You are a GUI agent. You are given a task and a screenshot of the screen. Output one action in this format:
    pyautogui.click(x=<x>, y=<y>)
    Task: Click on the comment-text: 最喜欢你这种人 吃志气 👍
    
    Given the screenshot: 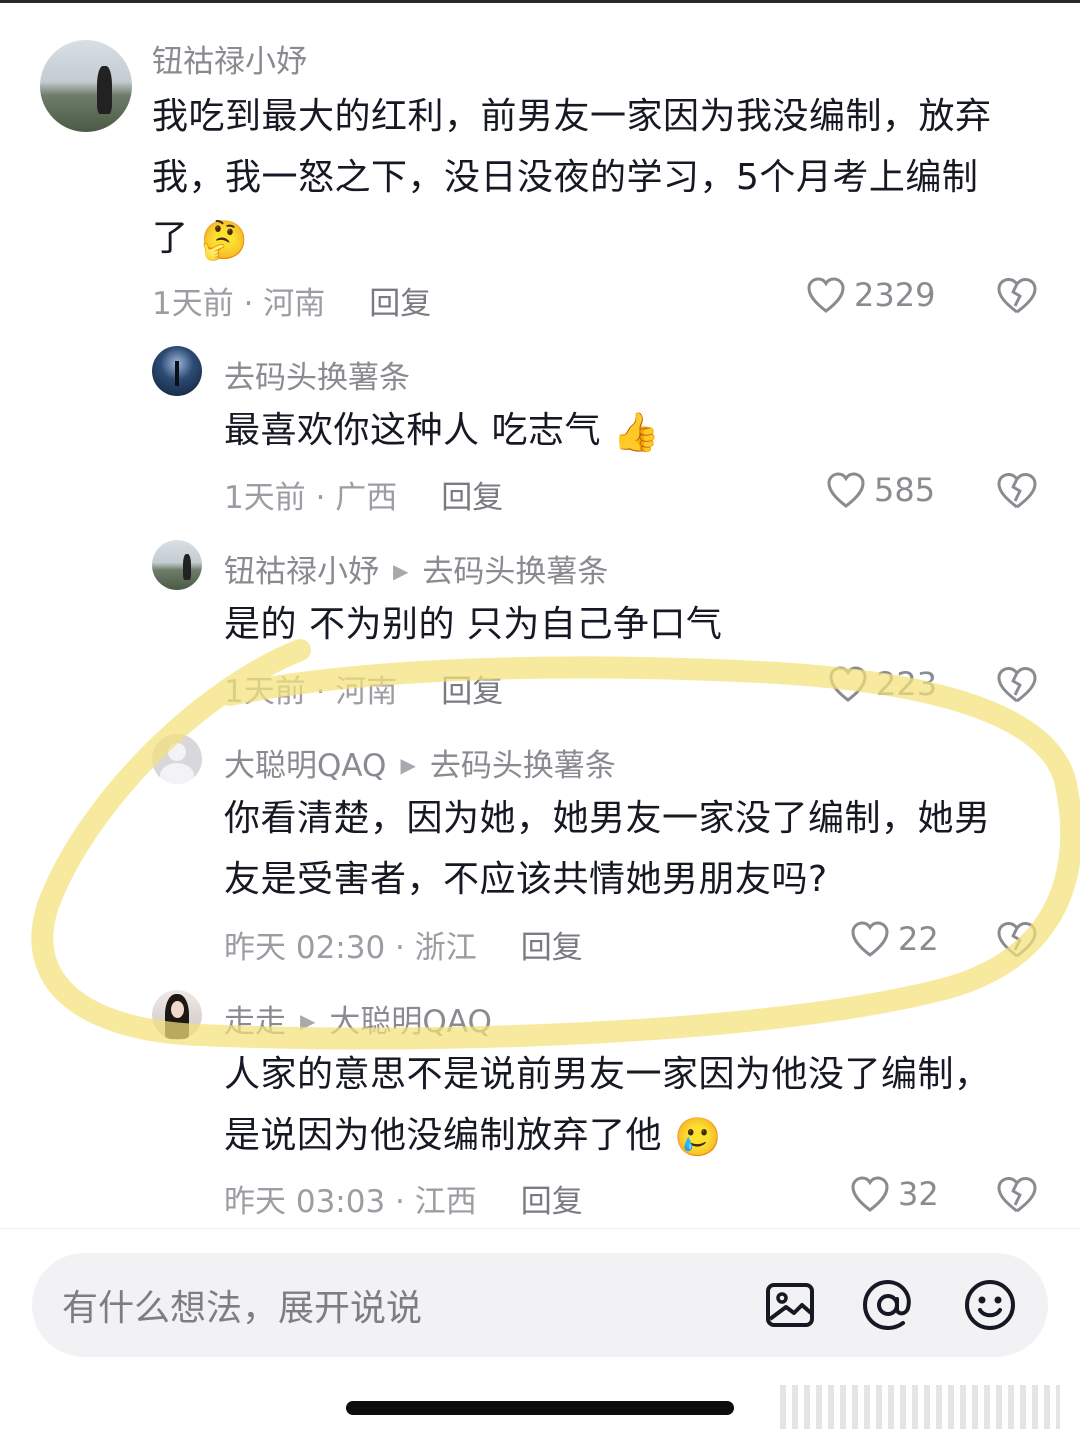 What is the action you would take?
    pyautogui.click(x=634, y=431)
    